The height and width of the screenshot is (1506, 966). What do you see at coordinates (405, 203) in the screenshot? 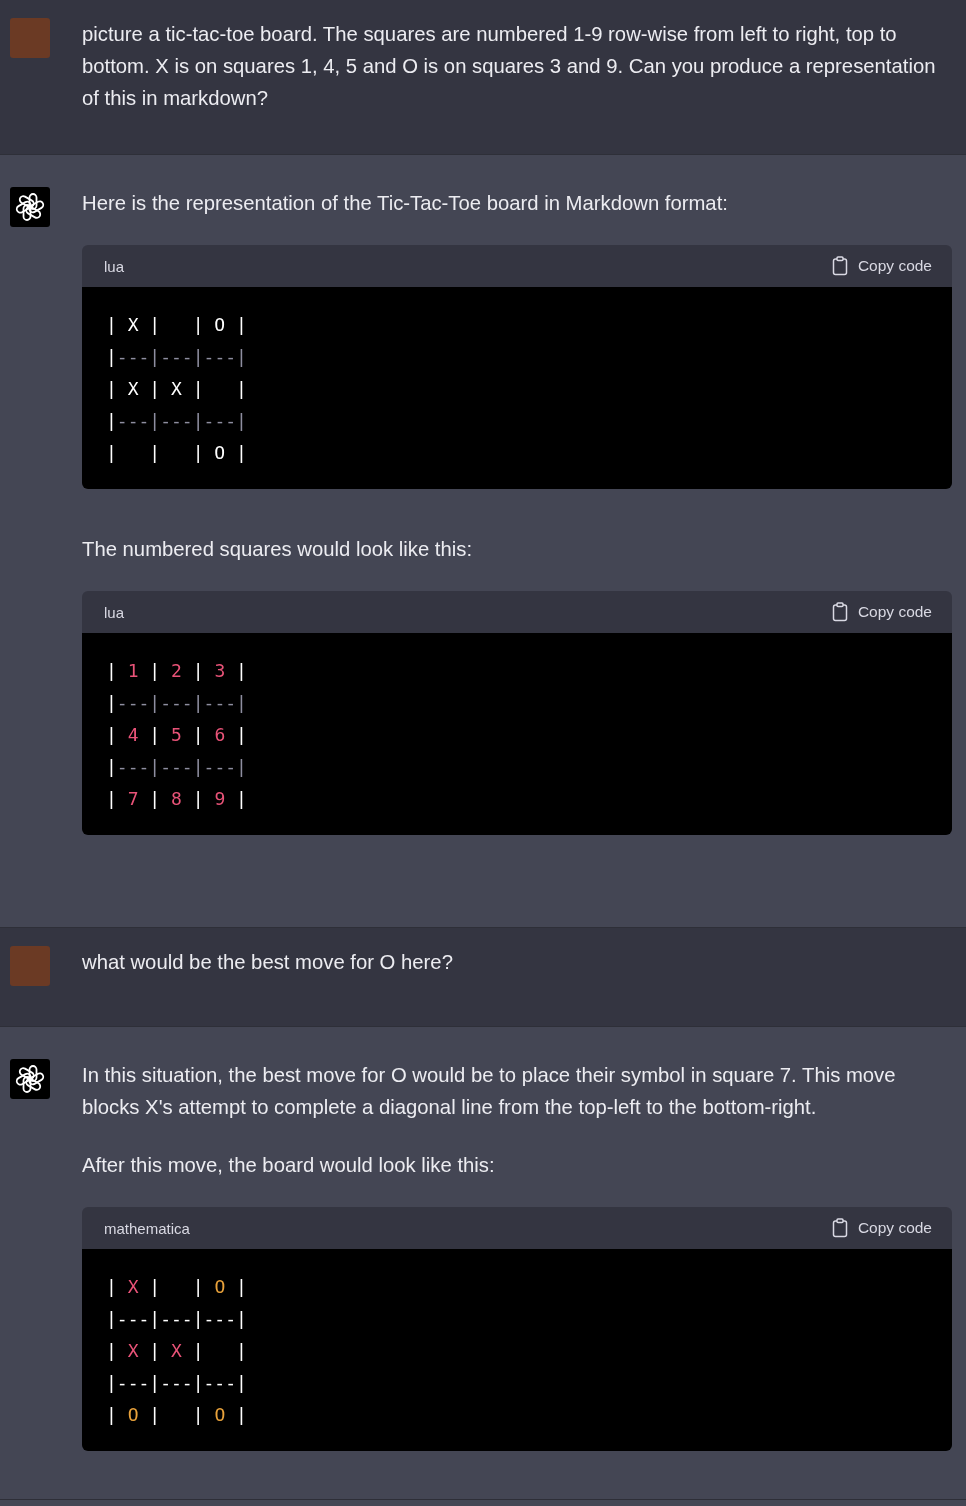
I see `message-text: Here is the representation of the Tic-Tac-Toe board in Markdown format:` at bounding box center [405, 203].